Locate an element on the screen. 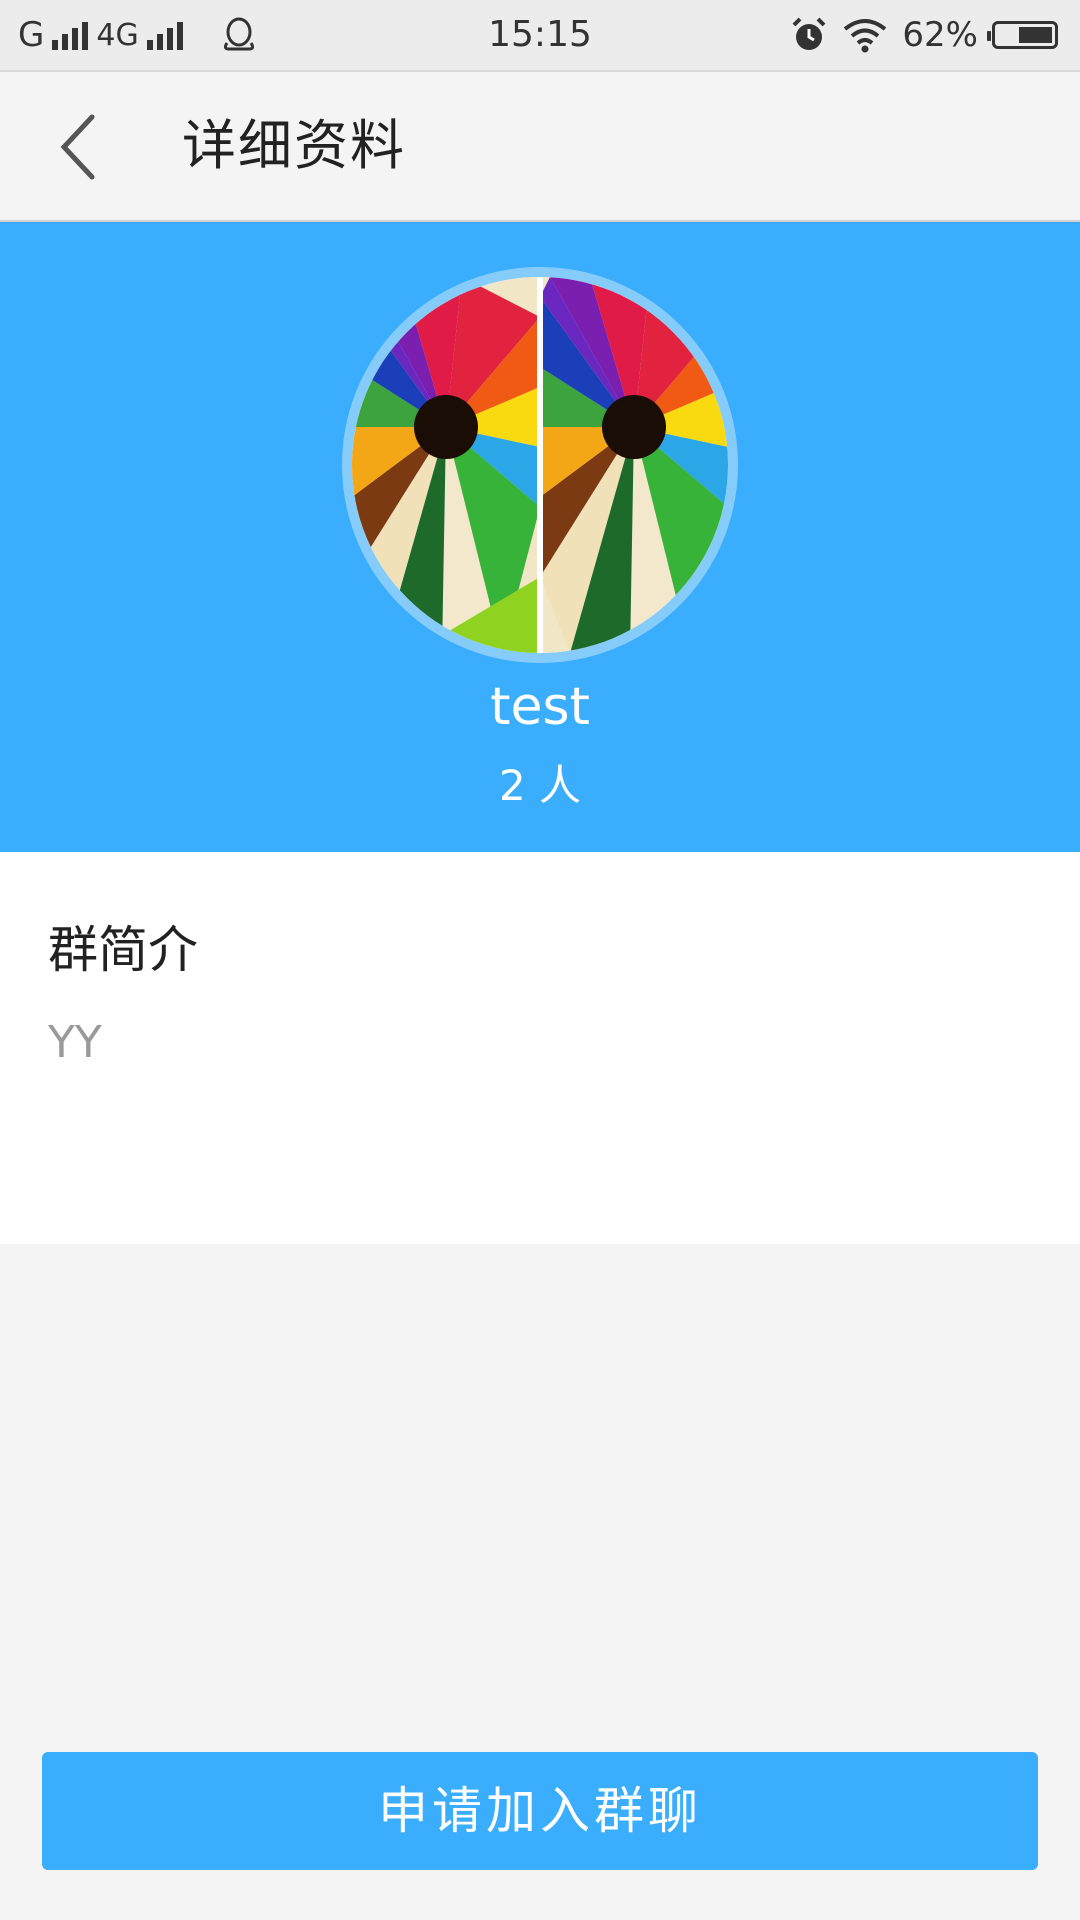 The width and height of the screenshot is (1080, 1920). group-name: test is located at coordinates (540, 707).